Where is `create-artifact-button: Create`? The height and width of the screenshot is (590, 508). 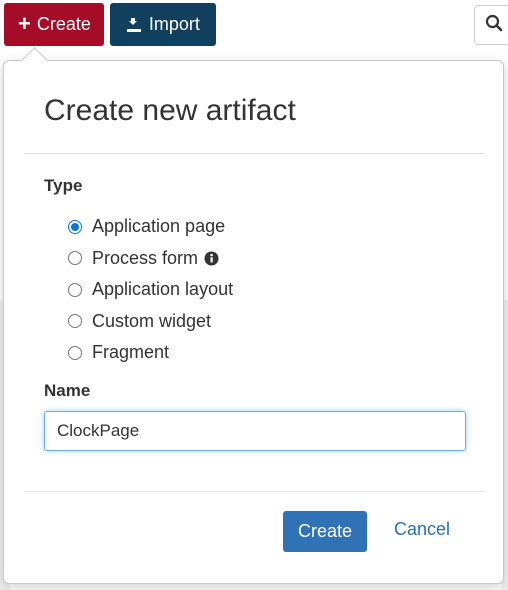 create-artifact-button: Create is located at coordinates (325, 531).